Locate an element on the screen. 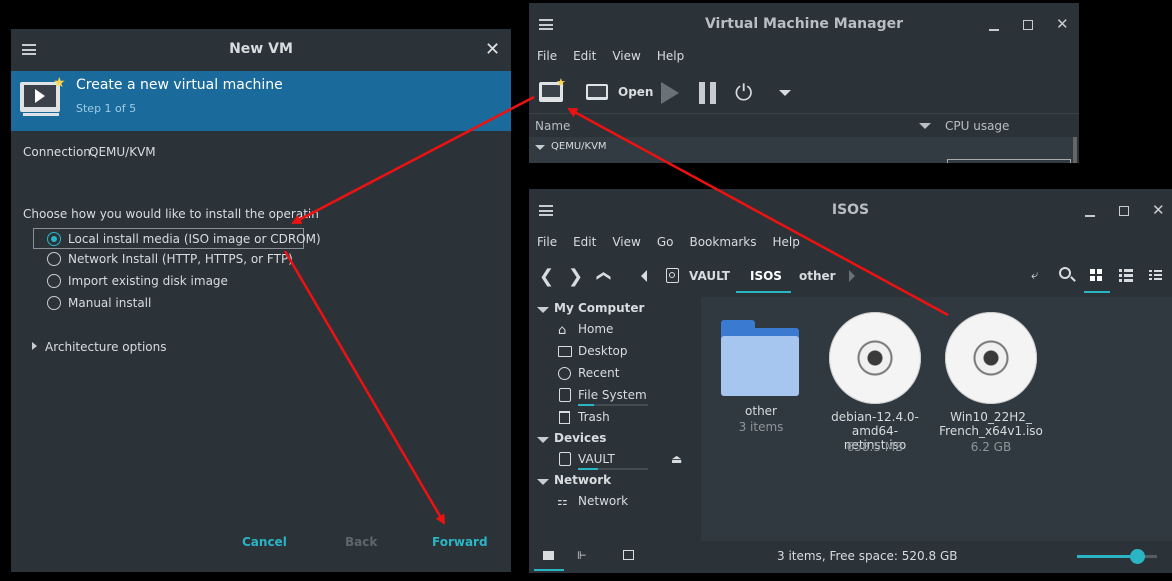  file-item-win10: Win10_22H2_ French_x64v1.iso 6.2 GB is located at coordinates (994, 383).